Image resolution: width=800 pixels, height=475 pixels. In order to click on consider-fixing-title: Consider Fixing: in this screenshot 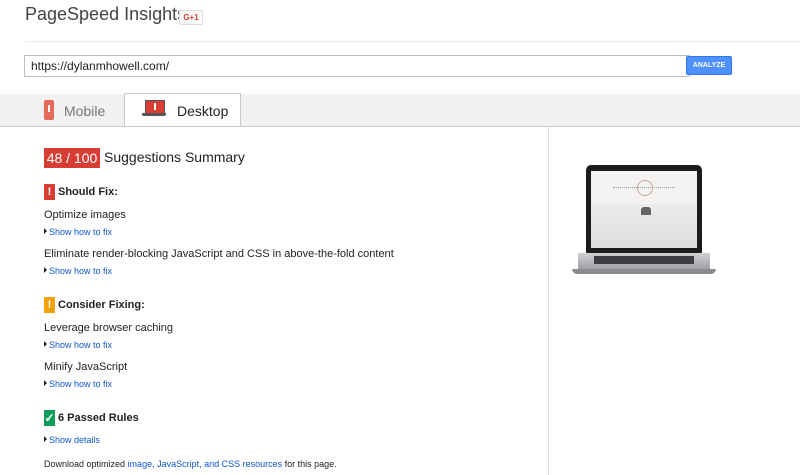, I will do `click(101, 305)`.